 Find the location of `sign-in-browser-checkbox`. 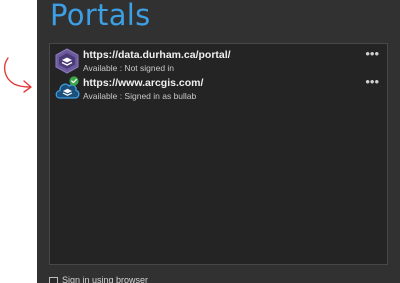

sign-in-browser-checkbox is located at coordinates (53, 280).